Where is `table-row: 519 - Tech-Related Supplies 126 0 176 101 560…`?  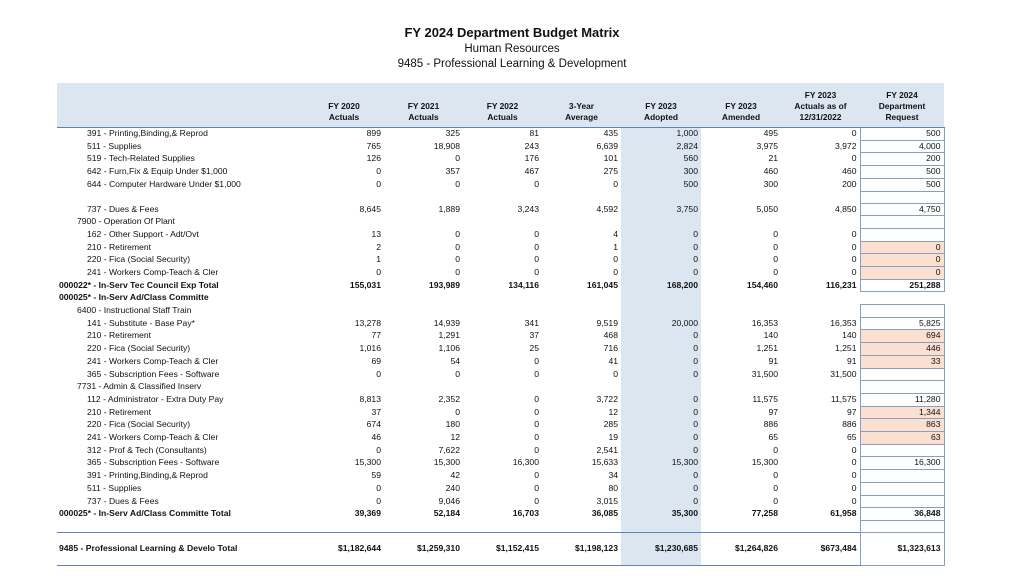 table-row: 519 - Tech-Related Supplies 126 0 176 101 560… is located at coordinates (501, 159).